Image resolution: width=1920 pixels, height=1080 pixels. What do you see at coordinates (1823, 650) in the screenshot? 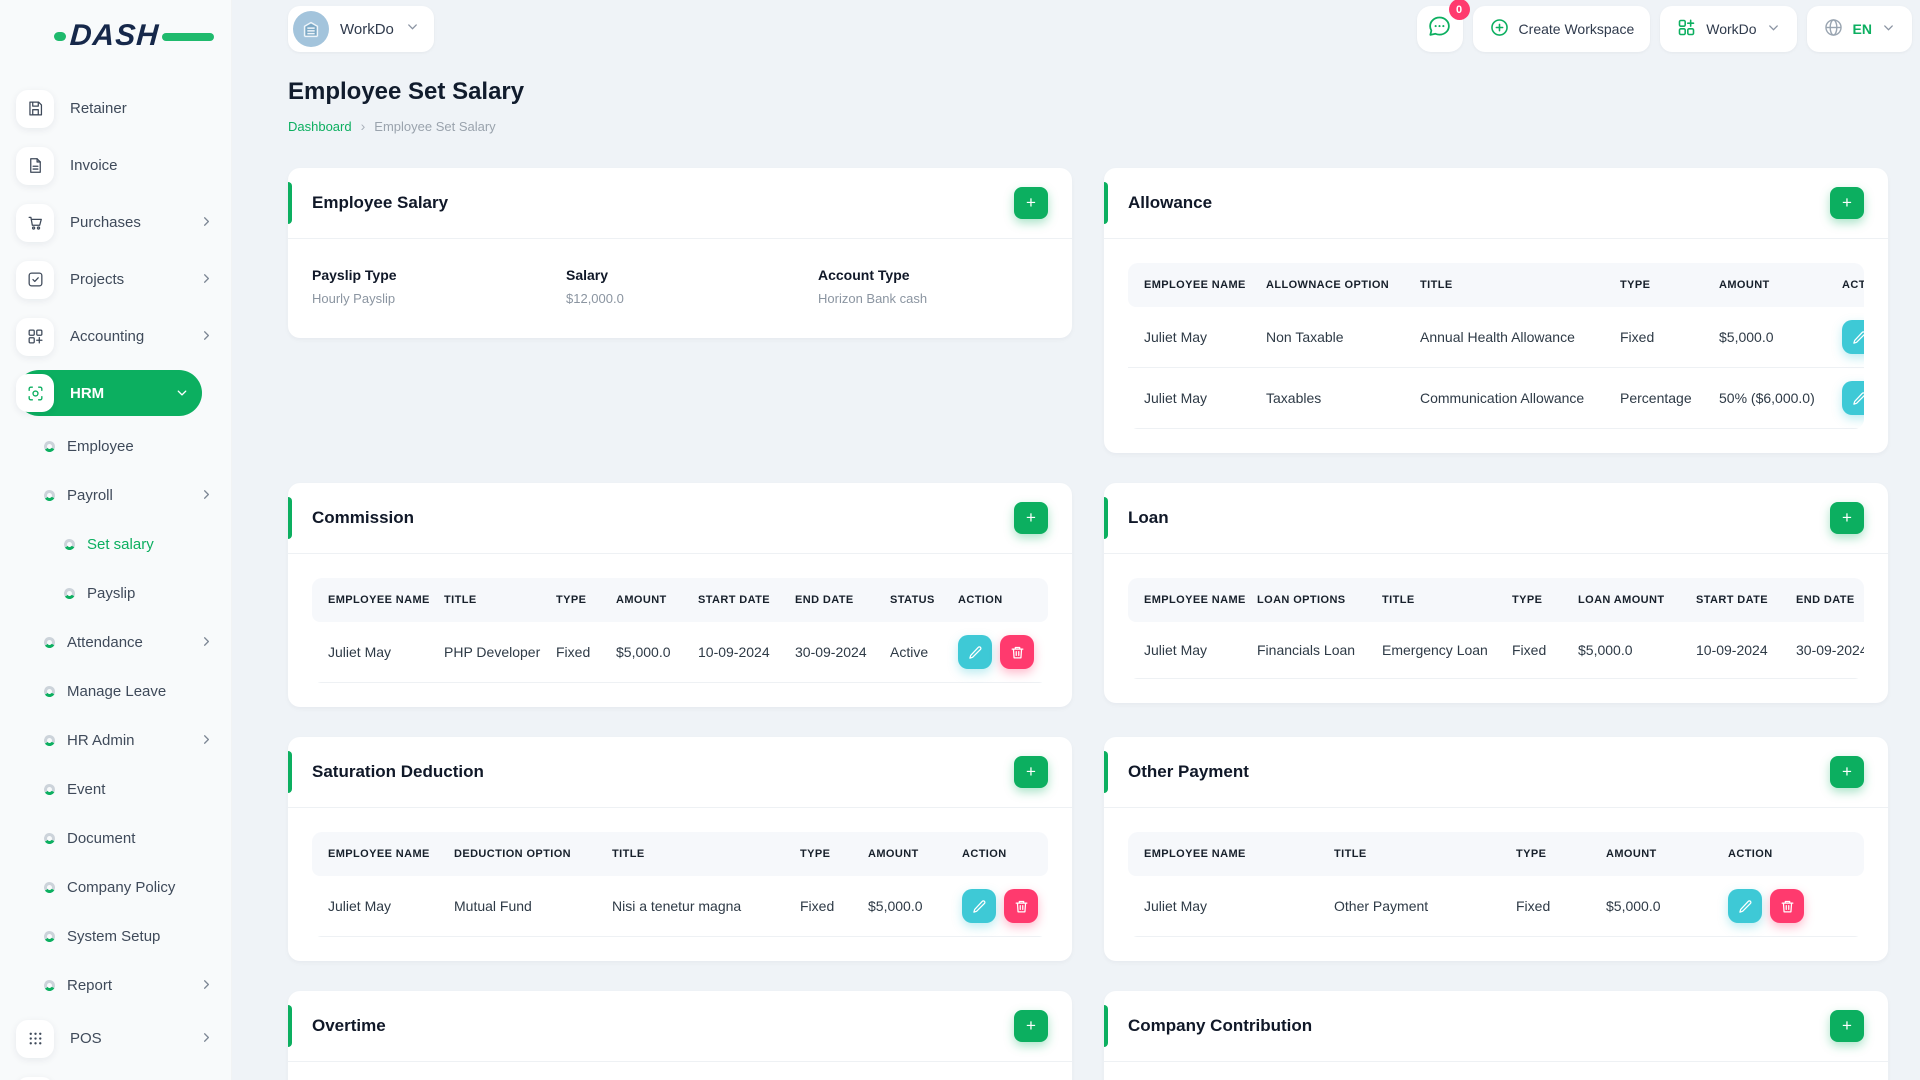
I see `table-cell: 30-09-2024` at bounding box center [1823, 650].